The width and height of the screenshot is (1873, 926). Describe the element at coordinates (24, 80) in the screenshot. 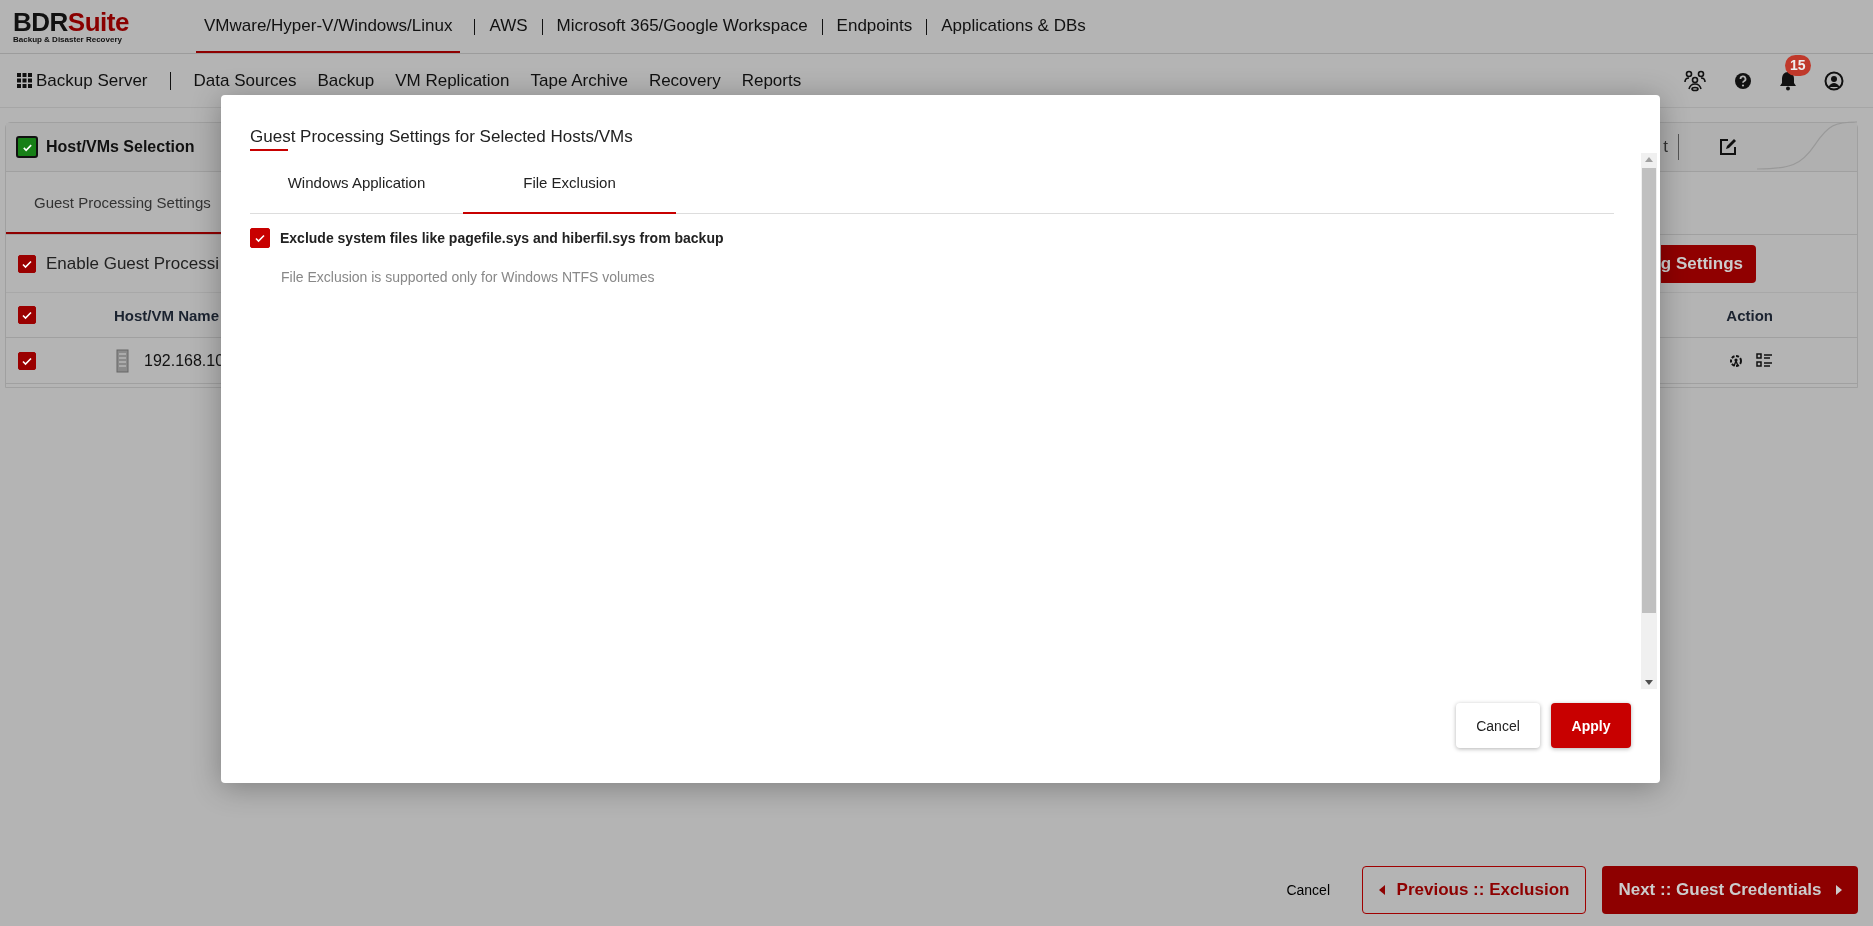

I see `grid-icon` at that location.